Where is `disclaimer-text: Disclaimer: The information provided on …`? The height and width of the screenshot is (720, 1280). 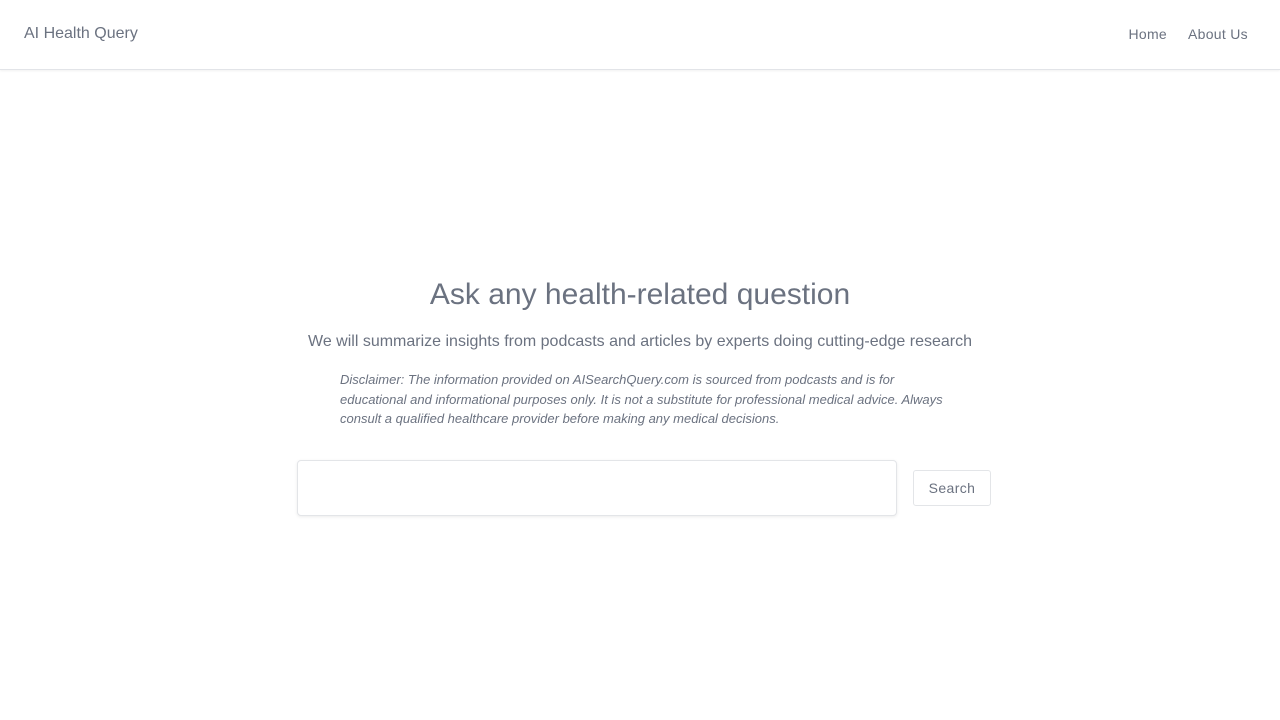 disclaimer-text: Disclaimer: The information provided on … is located at coordinates (641, 399).